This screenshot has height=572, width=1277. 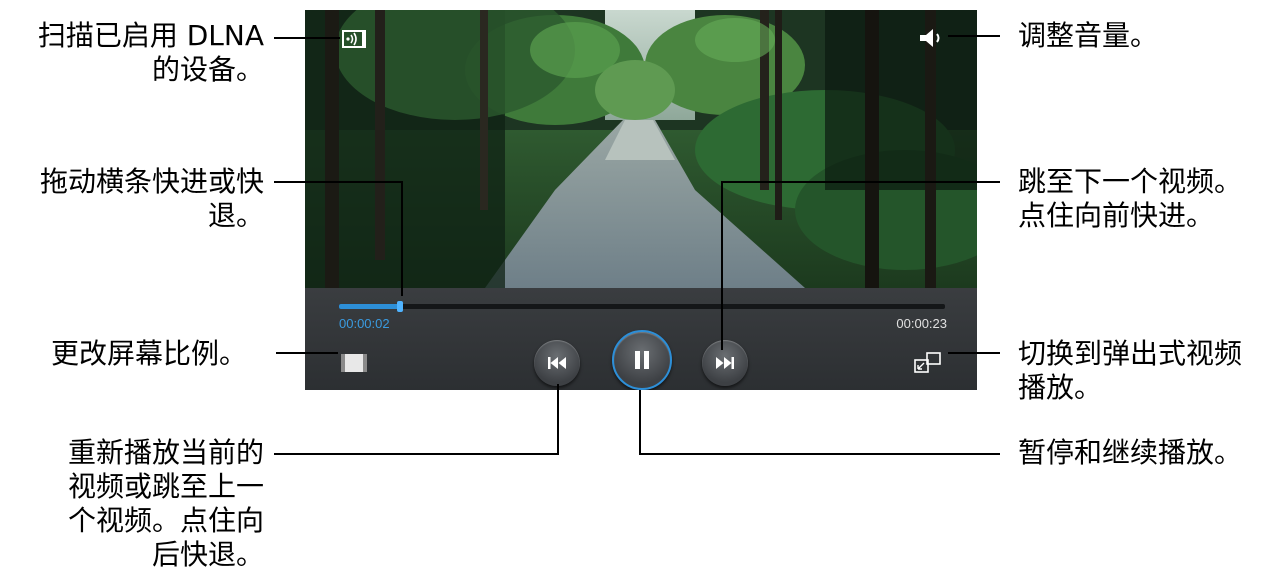 I want to click on volume-icon, so click(x=932, y=38).